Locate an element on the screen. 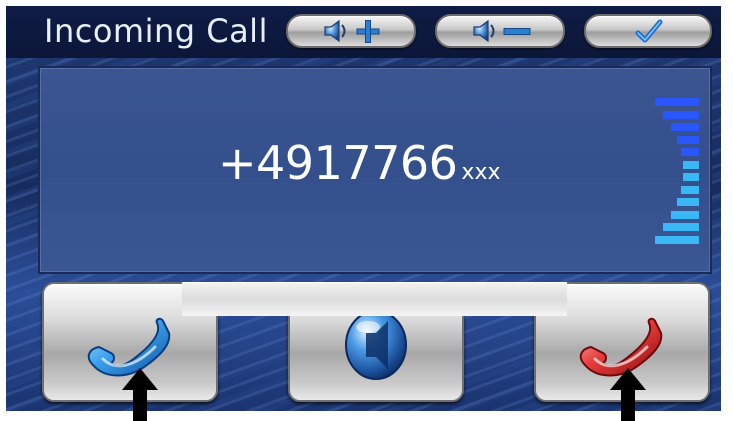 Image resolution: width=733 pixels, height=421 pixels. caller-number: +4917766 xxx is located at coordinates (359, 163).